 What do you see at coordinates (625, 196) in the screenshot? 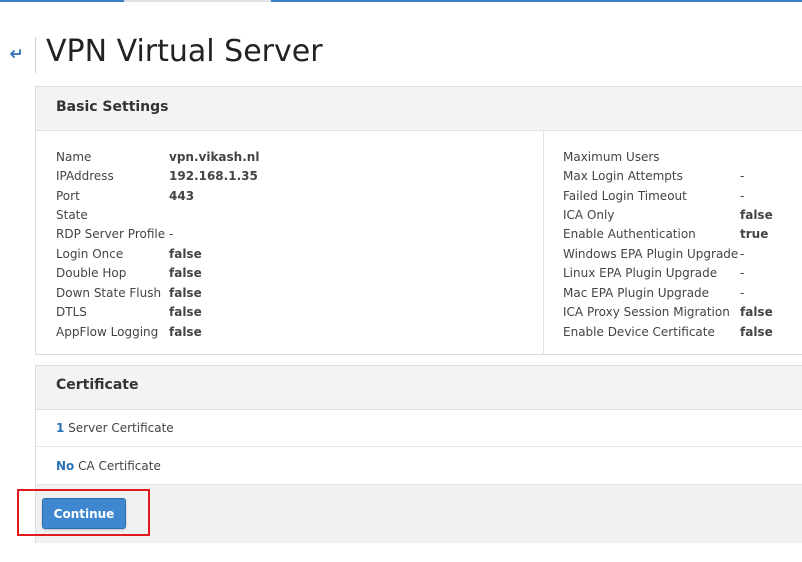
I see `field-label: Failed Login Timeout` at bounding box center [625, 196].